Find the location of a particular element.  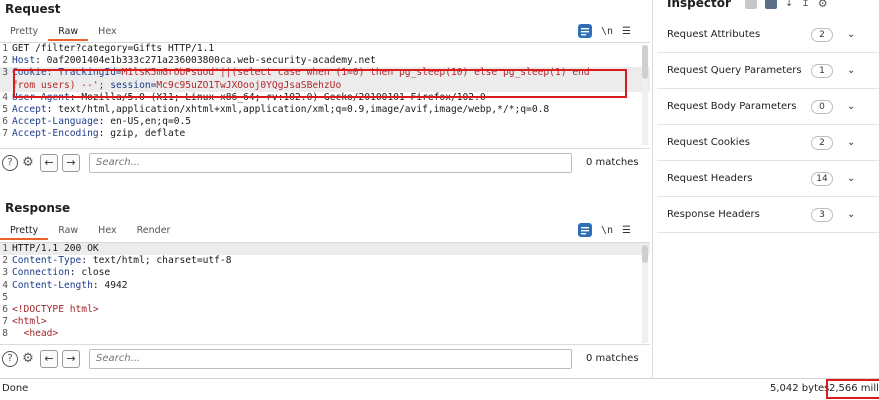

code-line: 4 Content-Length: 4942 is located at coordinates (325, 286).